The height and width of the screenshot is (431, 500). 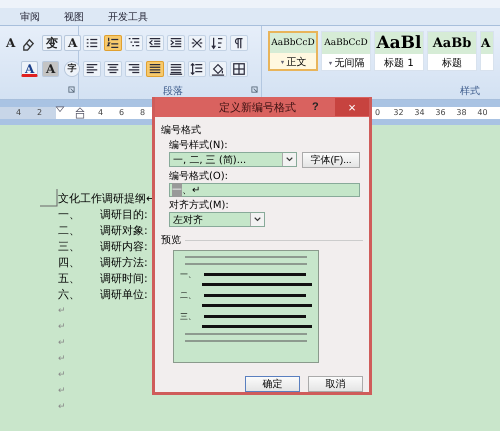 I want to click on paint-bucket-icon, so click(x=218, y=69).